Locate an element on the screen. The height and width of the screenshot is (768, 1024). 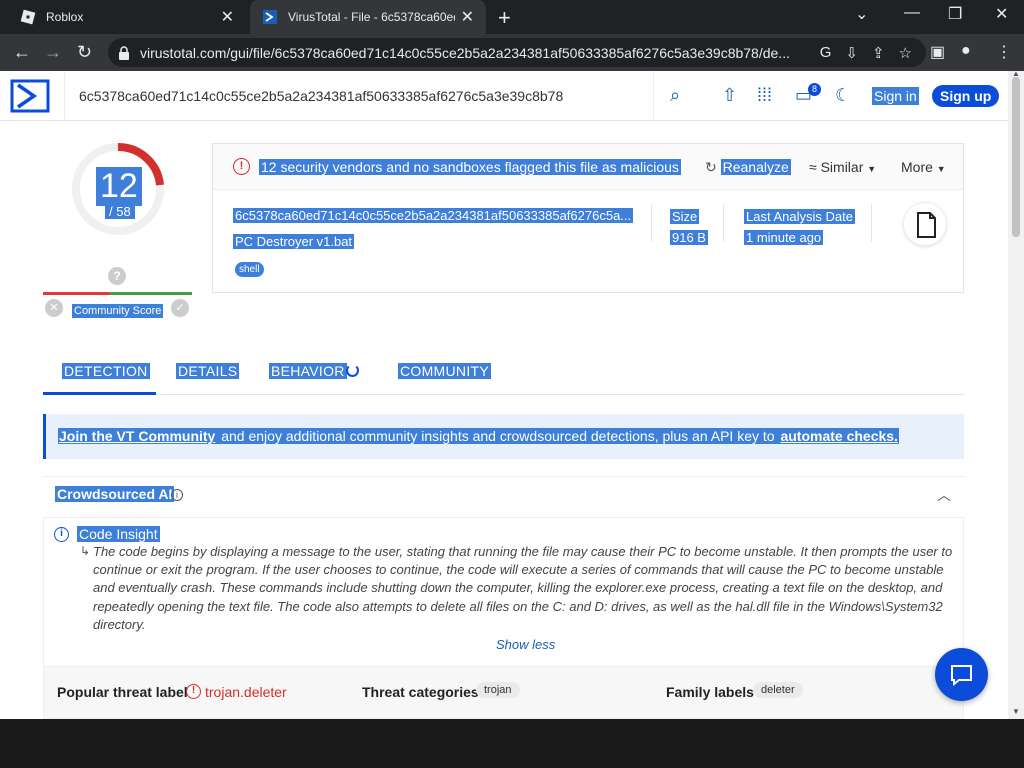
reply-arrow-icon: ↳ is located at coordinates (85, 551).